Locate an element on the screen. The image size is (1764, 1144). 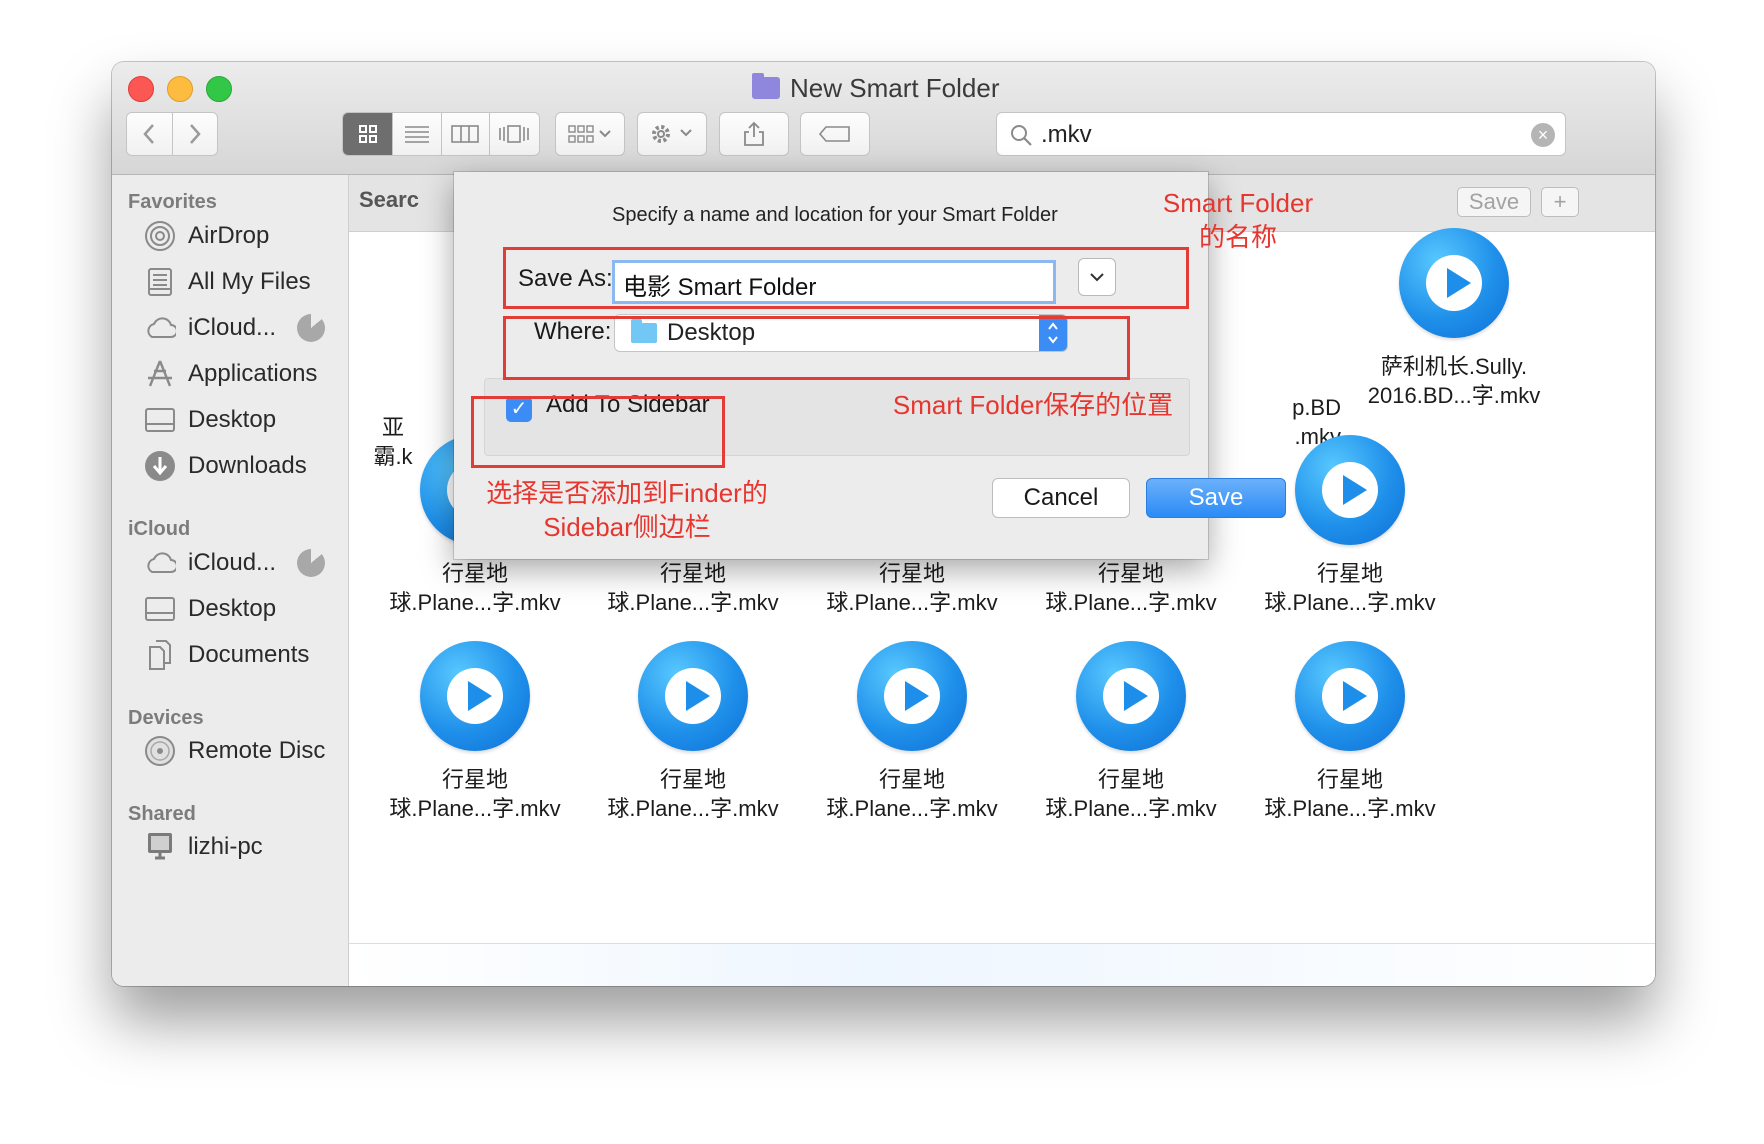
file-item: 萨利机长.Sully. 2016.BD...字.mkv is located at coordinates (1454, 319).